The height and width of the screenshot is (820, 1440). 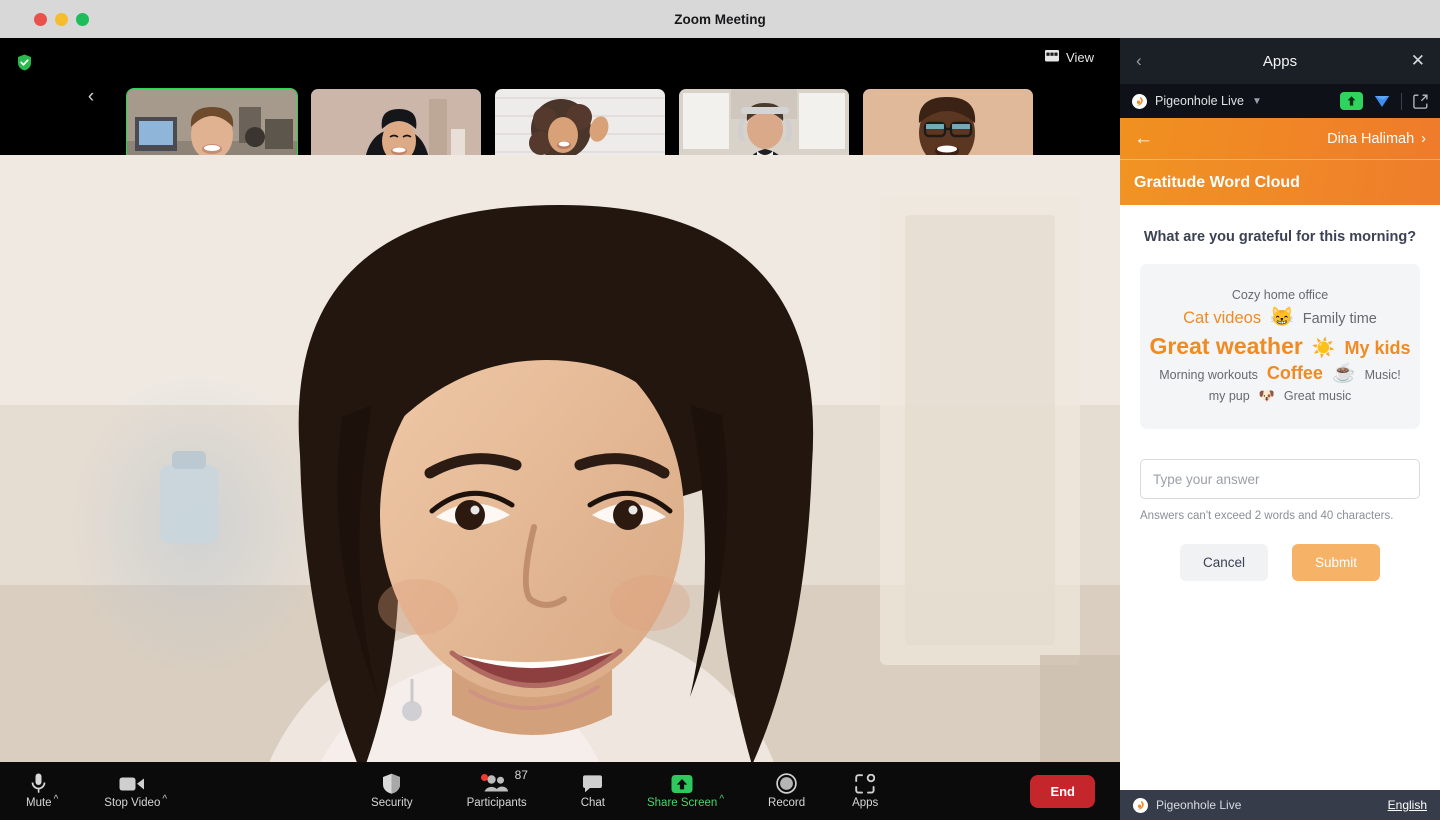 What do you see at coordinates (497, 791) in the screenshot?
I see `participants-button: Participants 87` at bounding box center [497, 791].